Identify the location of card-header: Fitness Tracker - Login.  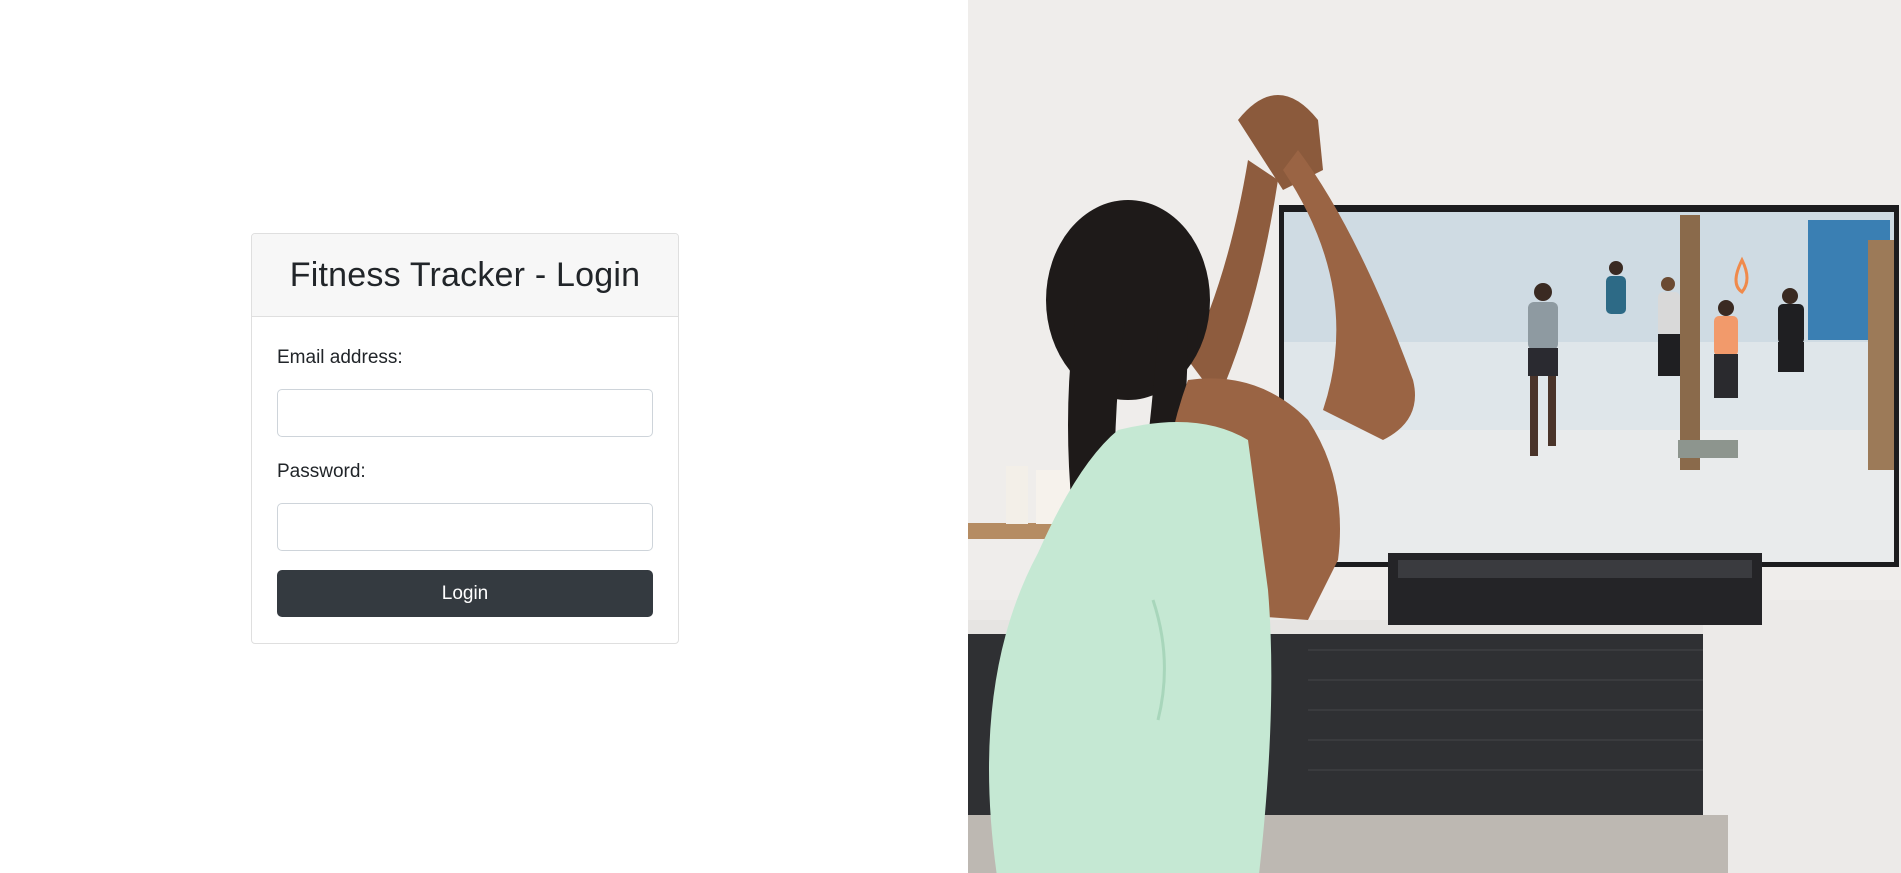
(465, 275).